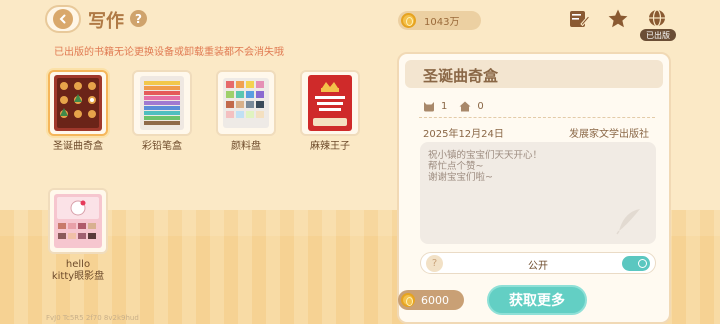  What do you see at coordinates (636, 263) in the screenshot?
I see `public-toggle` at bounding box center [636, 263].